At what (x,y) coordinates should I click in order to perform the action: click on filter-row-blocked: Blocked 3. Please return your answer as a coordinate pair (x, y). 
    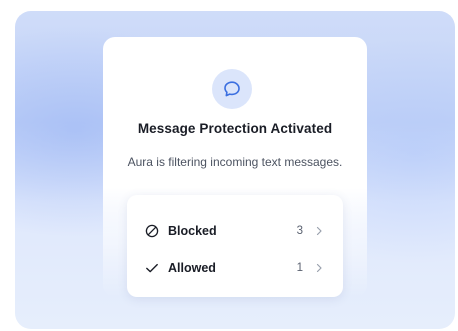
    Looking at the image, I should click on (235, 231).